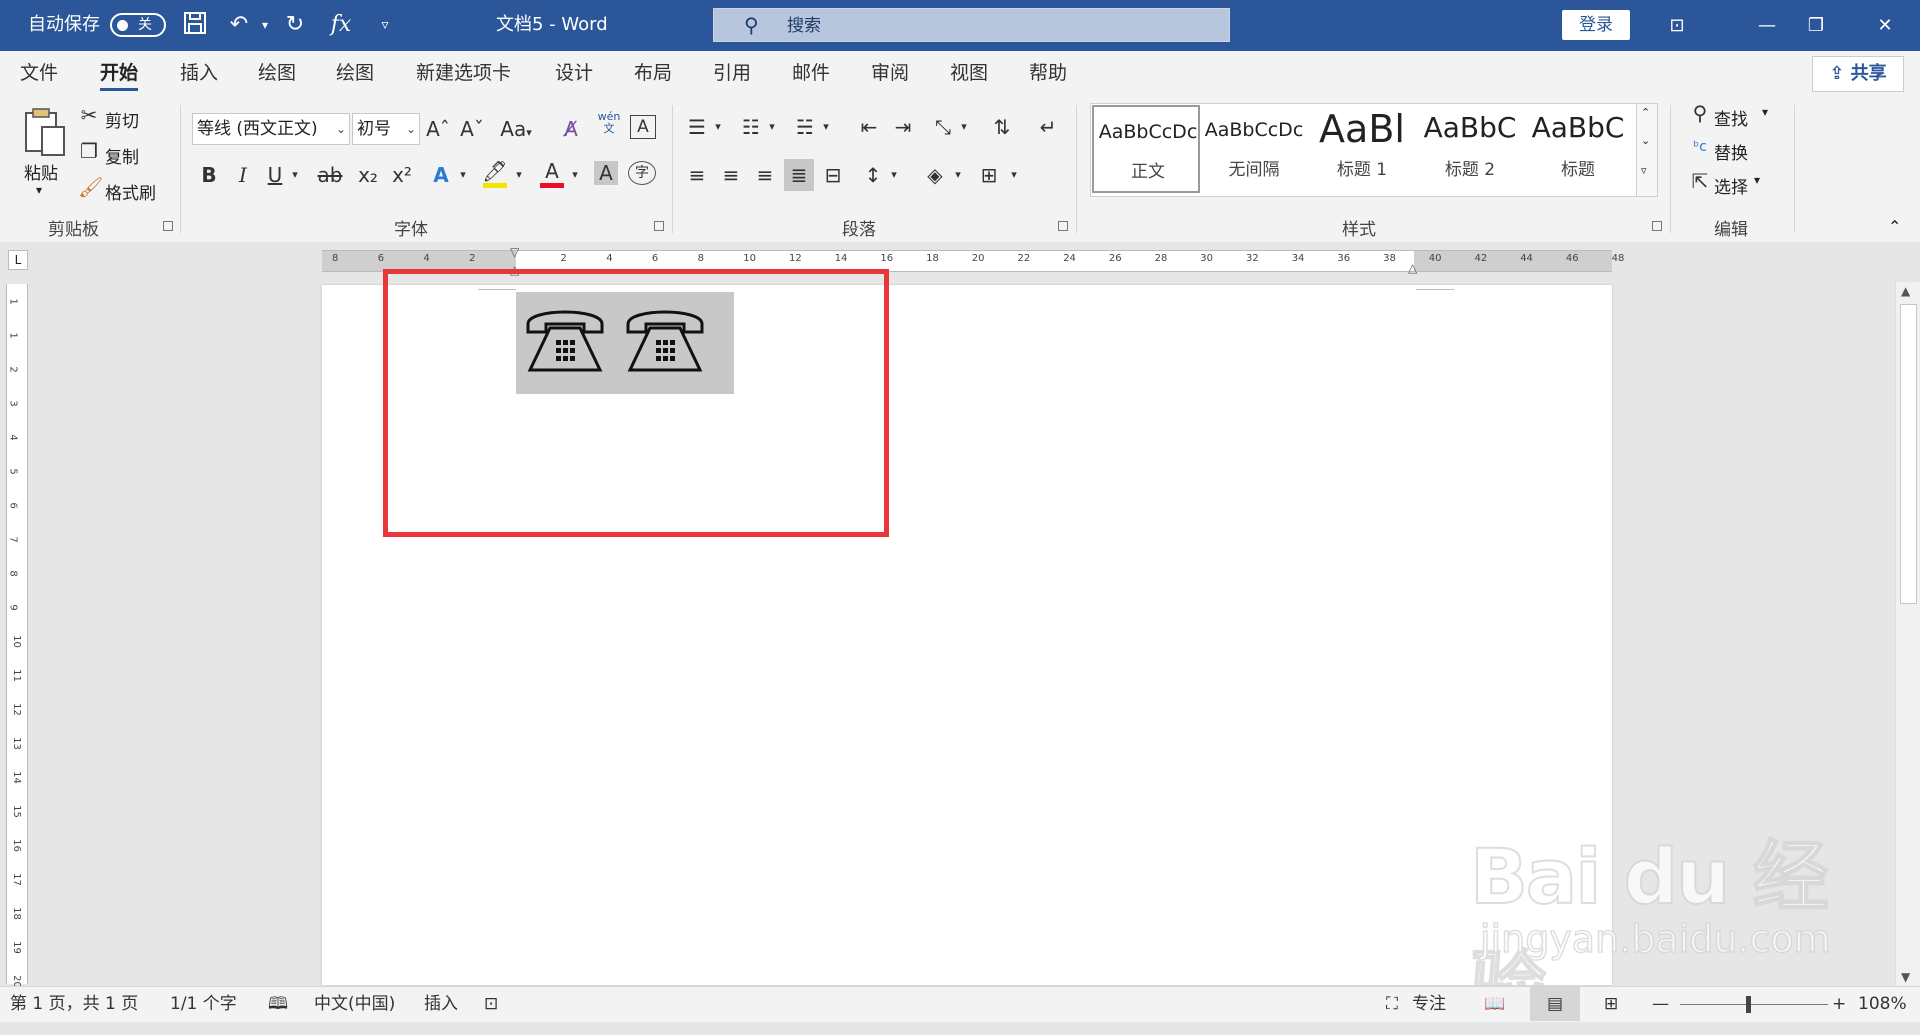 The image size is (1920, 1035). What do you see at coordinates (1677, 25) in the screenshot?
I see `ribbon-display-icon: ⊡` at bounding box center [1677, 25].